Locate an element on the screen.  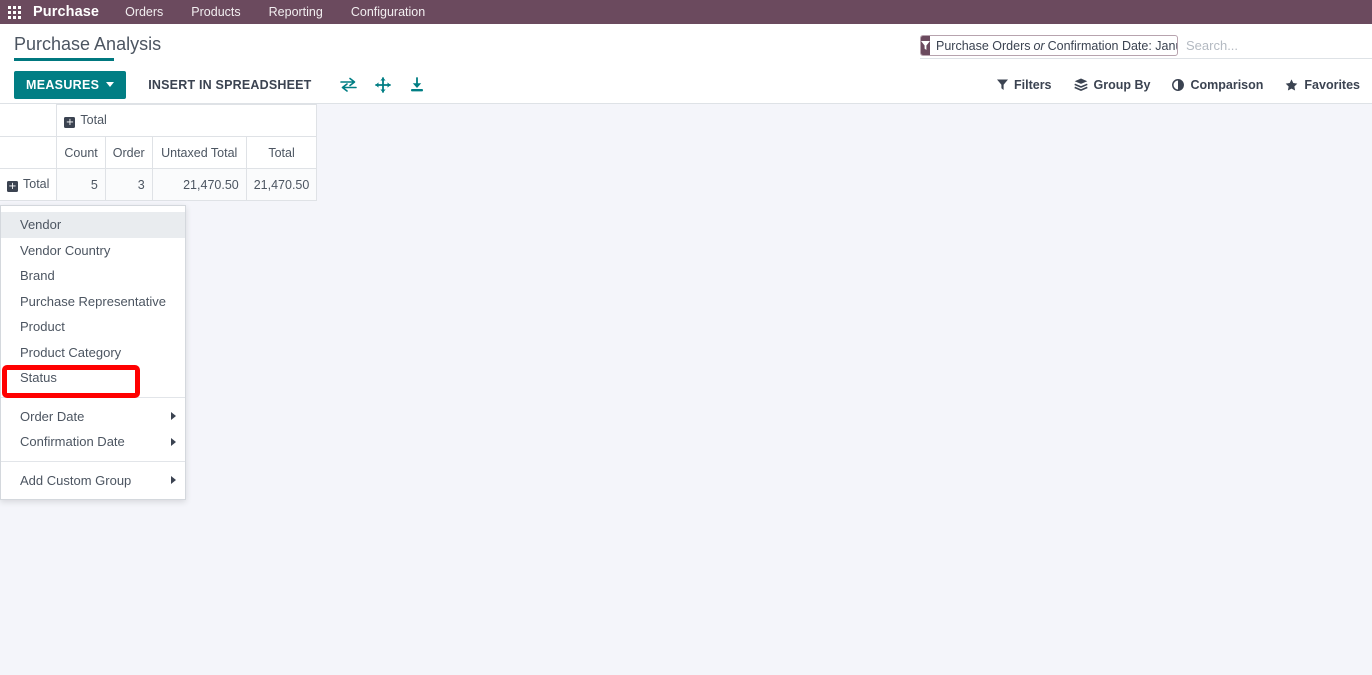
facet-text-part2: Confirmation Date: January 2023 is located at coordinates (1112, 45).